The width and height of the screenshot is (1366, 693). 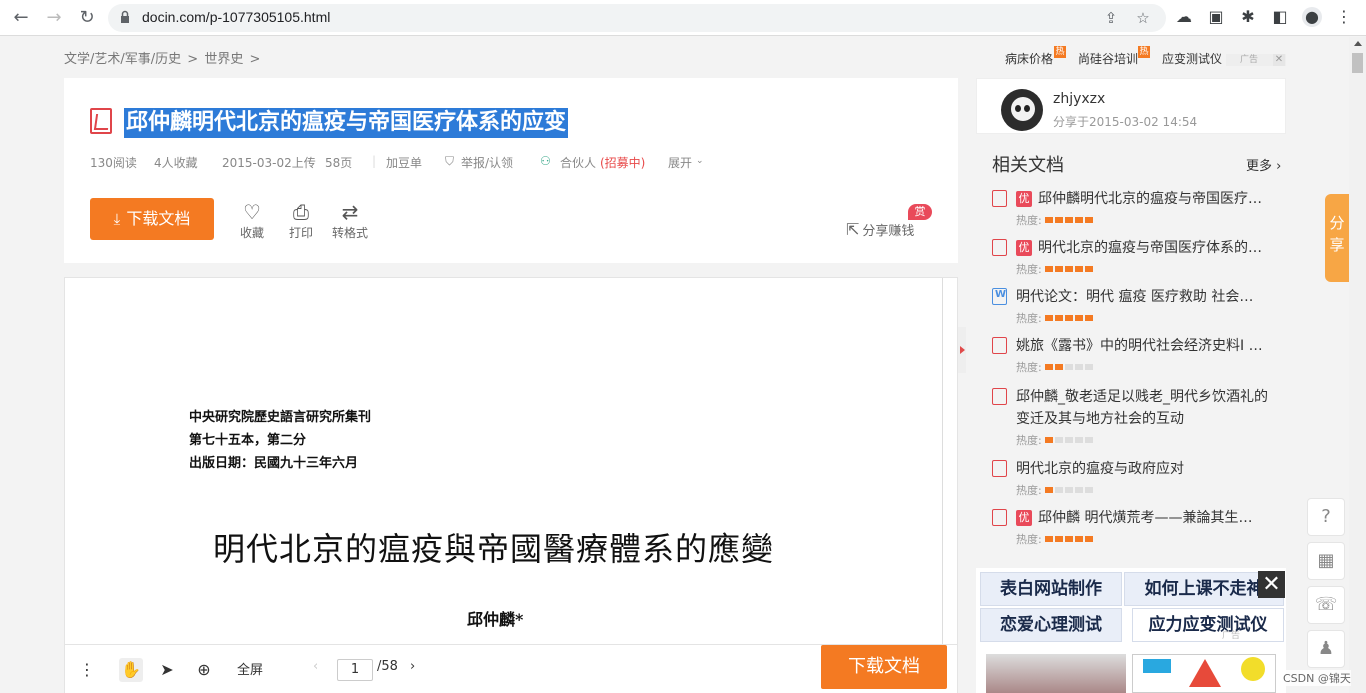 I want to click on share-tab-char: 分, so click(x=1337, y=223).